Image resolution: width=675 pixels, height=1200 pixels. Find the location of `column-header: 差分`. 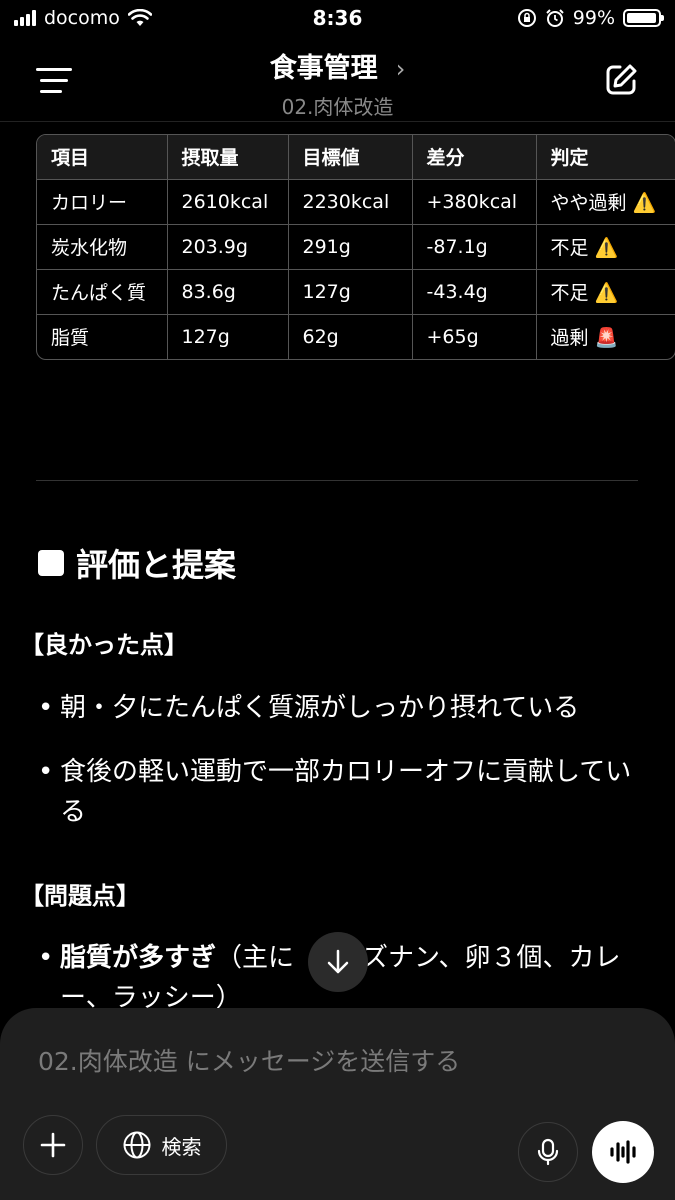

column-header: 差分 is located at coordinates (474, 157).